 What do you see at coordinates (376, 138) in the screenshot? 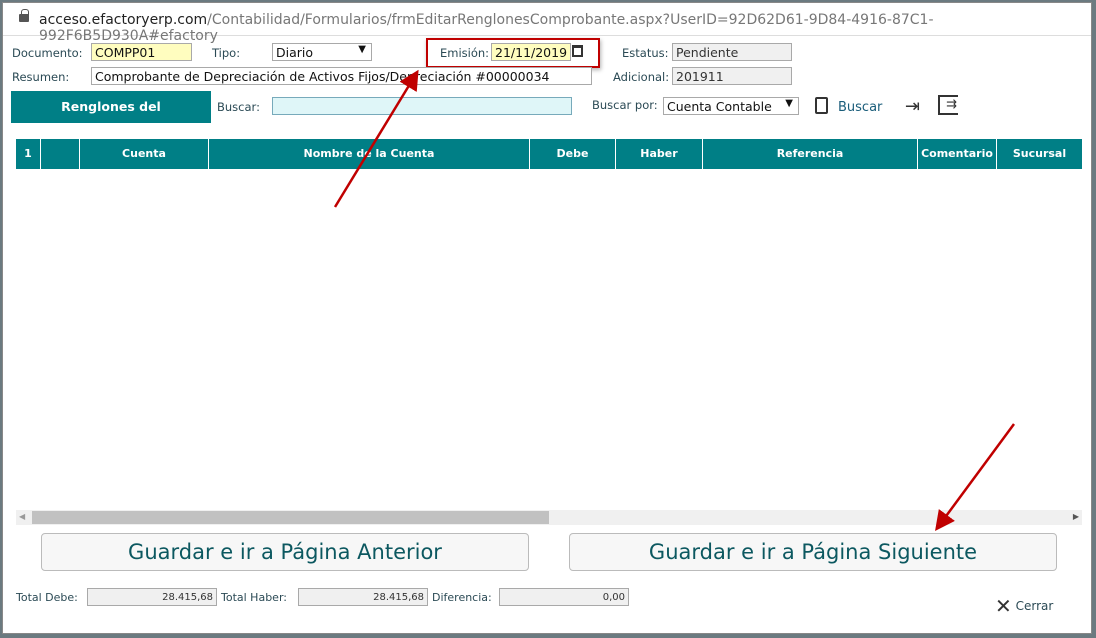
I see `annotation-arrow-emision` at bounding box center [376, 138].